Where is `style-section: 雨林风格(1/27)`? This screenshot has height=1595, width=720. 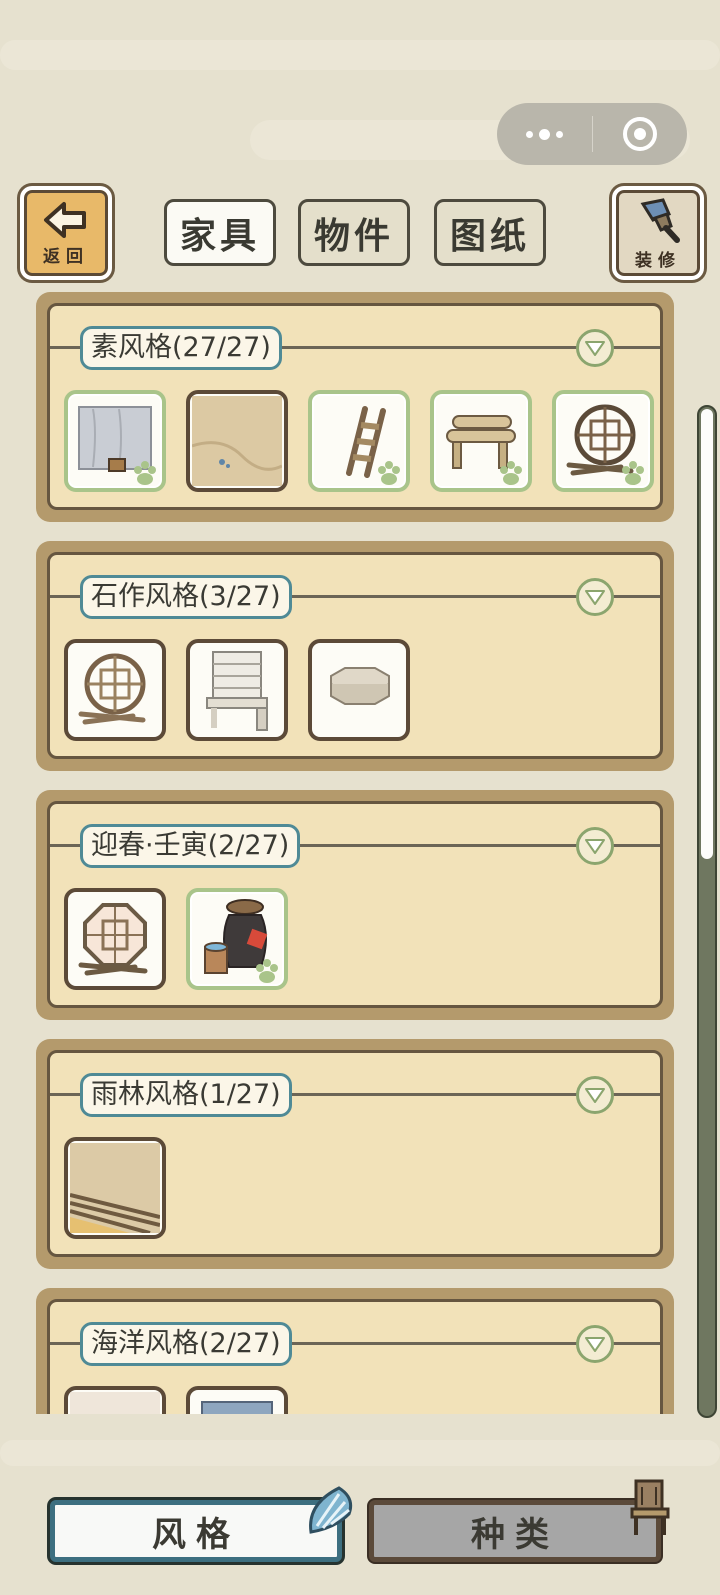
style-section: 雨林风格(1/27) is located at coordinates (355, 1154).